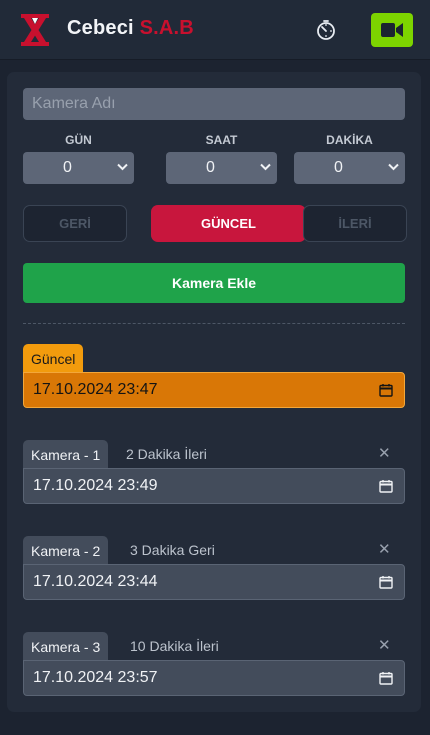  I want to click on video-camera-icon, so click(392, 30).